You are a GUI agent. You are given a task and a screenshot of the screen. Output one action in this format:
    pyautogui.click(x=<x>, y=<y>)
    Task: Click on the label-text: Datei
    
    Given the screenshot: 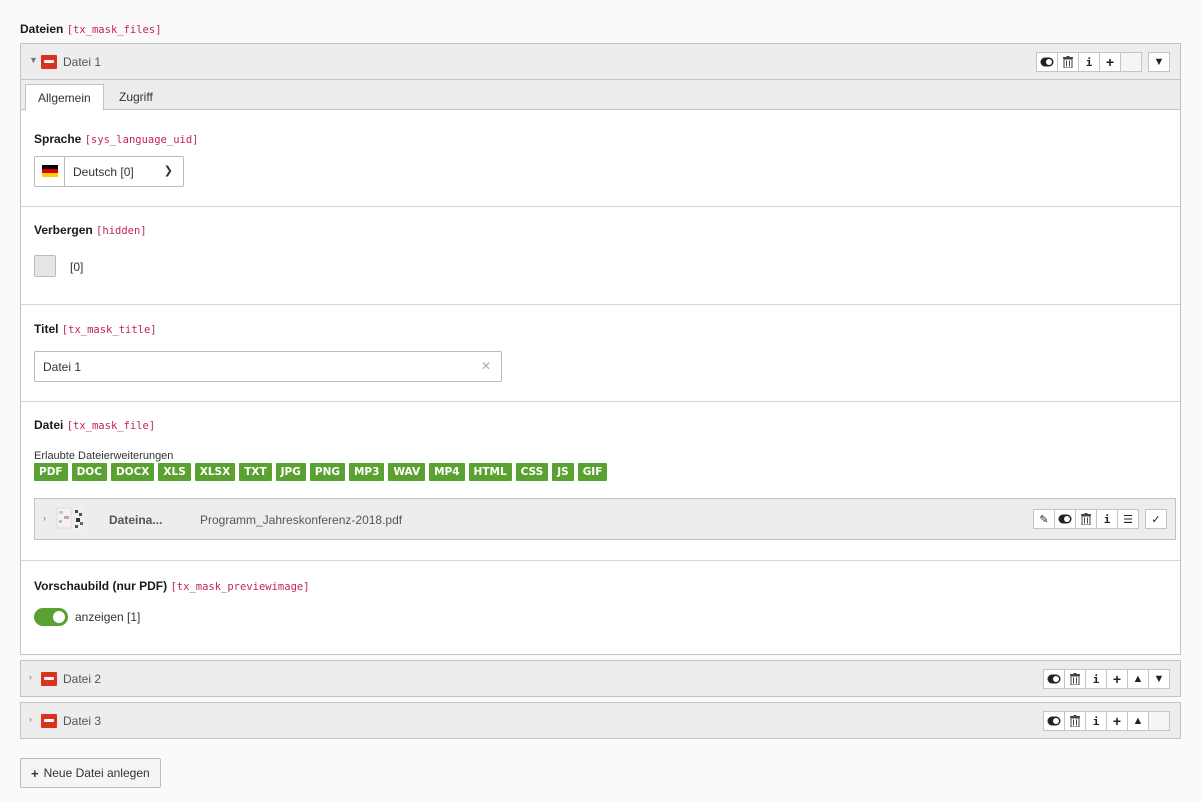 What is the action you would take?
    pyautogui.click(x=49, y=425)
    